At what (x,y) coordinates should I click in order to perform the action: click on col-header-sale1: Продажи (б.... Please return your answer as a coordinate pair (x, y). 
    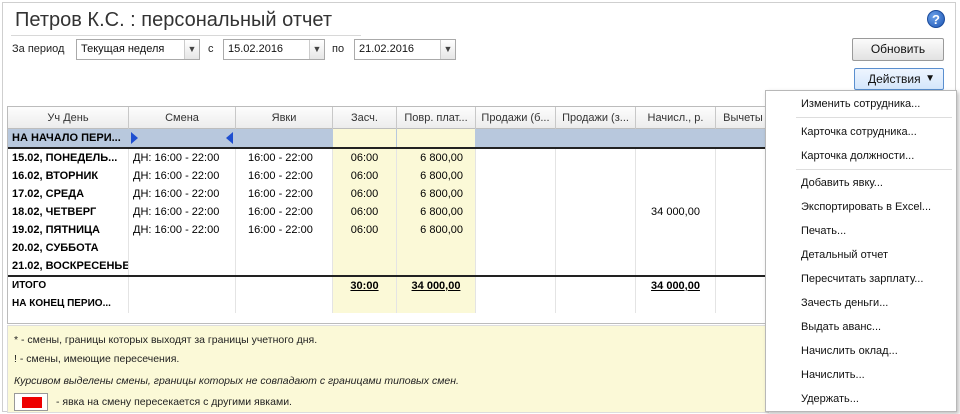
    Looking at the image, I should click on (516, 118).